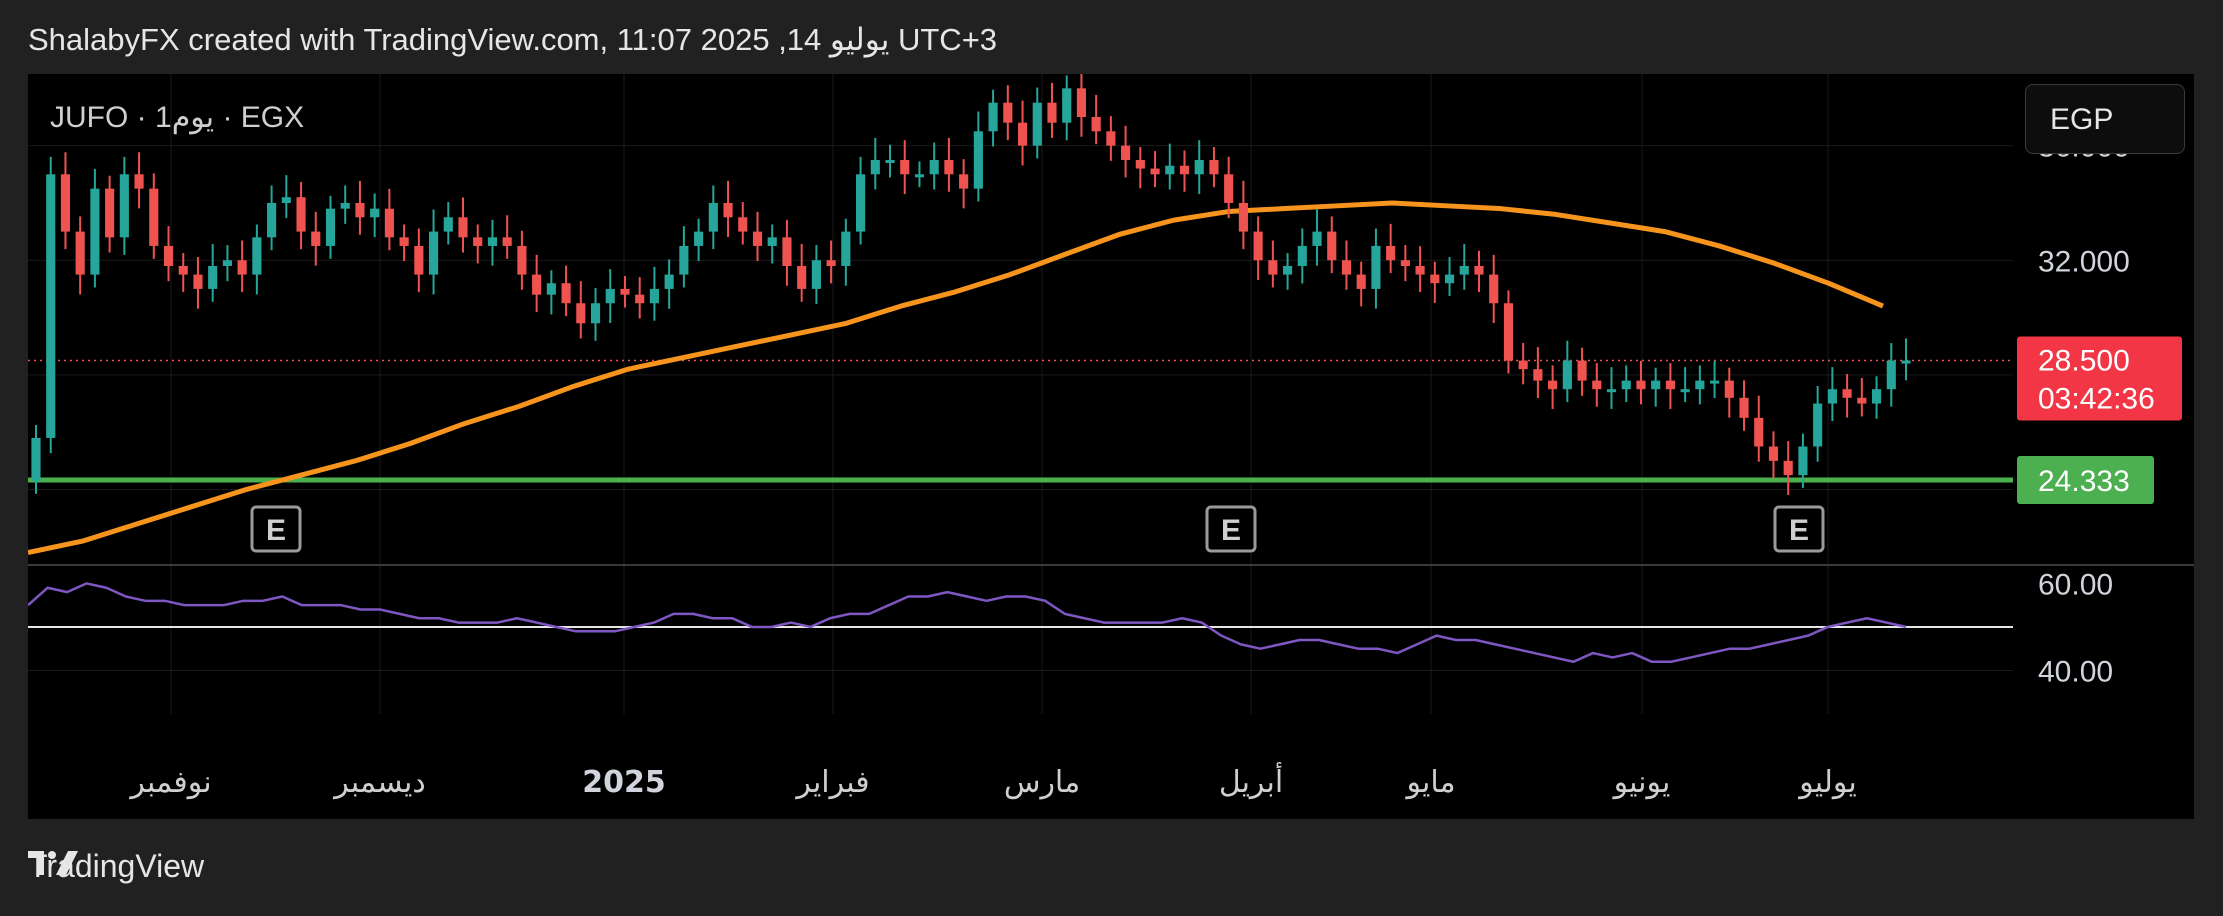 Image resolution: width=2223 pixels, height=916 pixels. What do you see at coordinates (1042, 782) in the screenshot?
I see `x-tick-label: مارس` at bounding box center [1042, 782].